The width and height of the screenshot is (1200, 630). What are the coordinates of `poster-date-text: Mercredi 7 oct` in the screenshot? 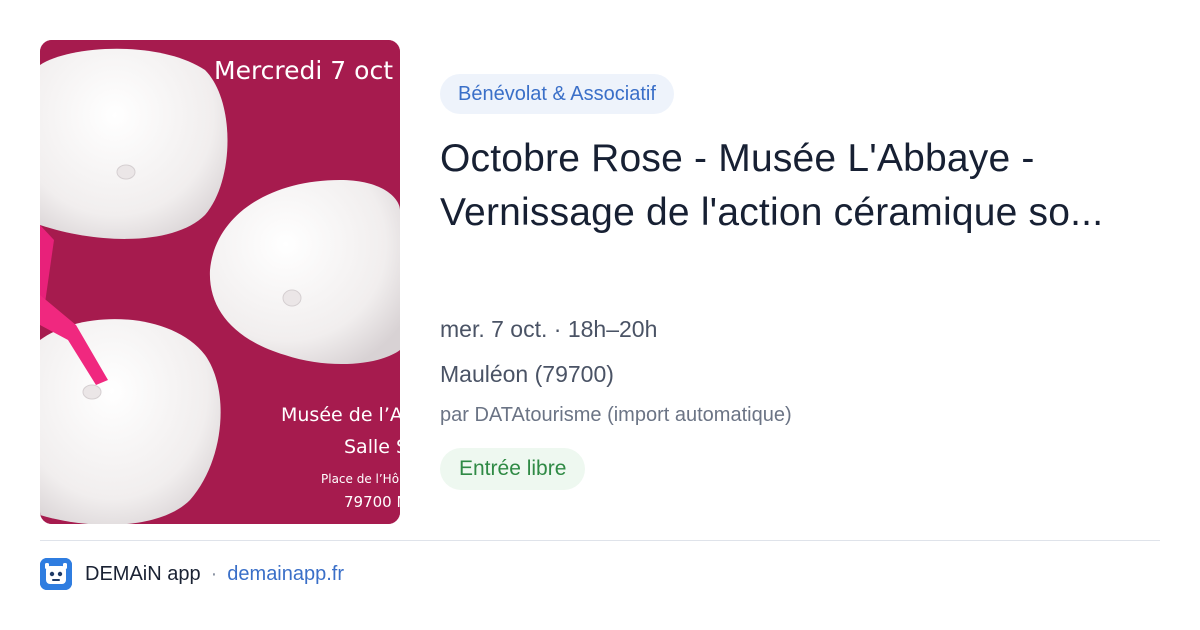 It's located at (303, 70).